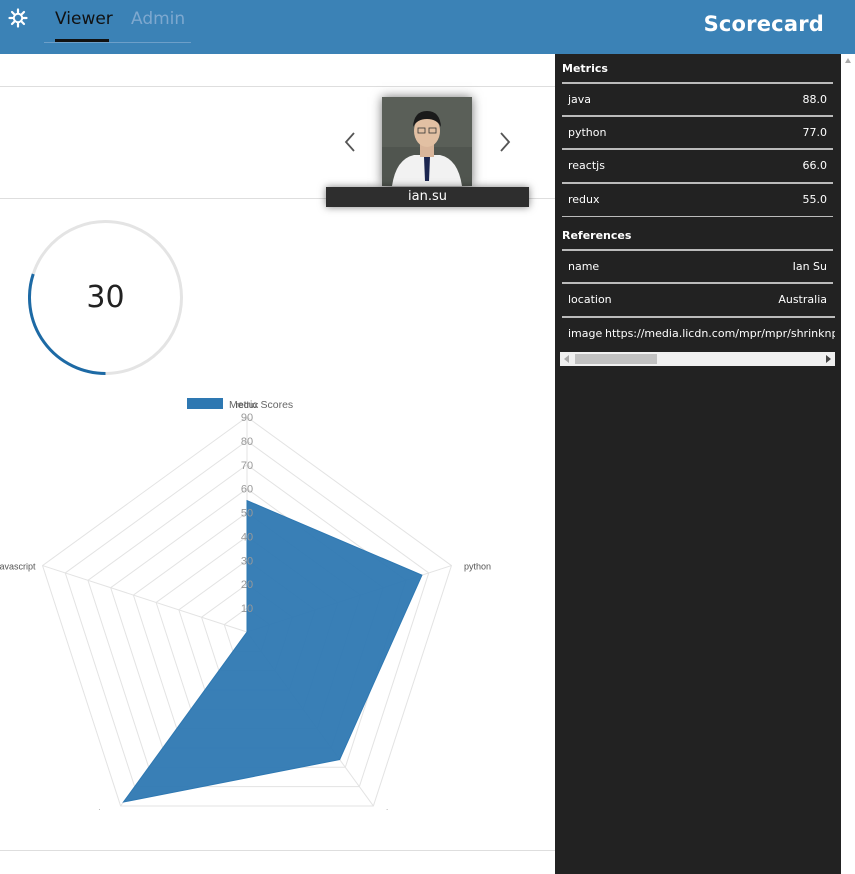 This screenshot has height=874, width=855. I want to click on score-gauge: 30, so click(105, 297).